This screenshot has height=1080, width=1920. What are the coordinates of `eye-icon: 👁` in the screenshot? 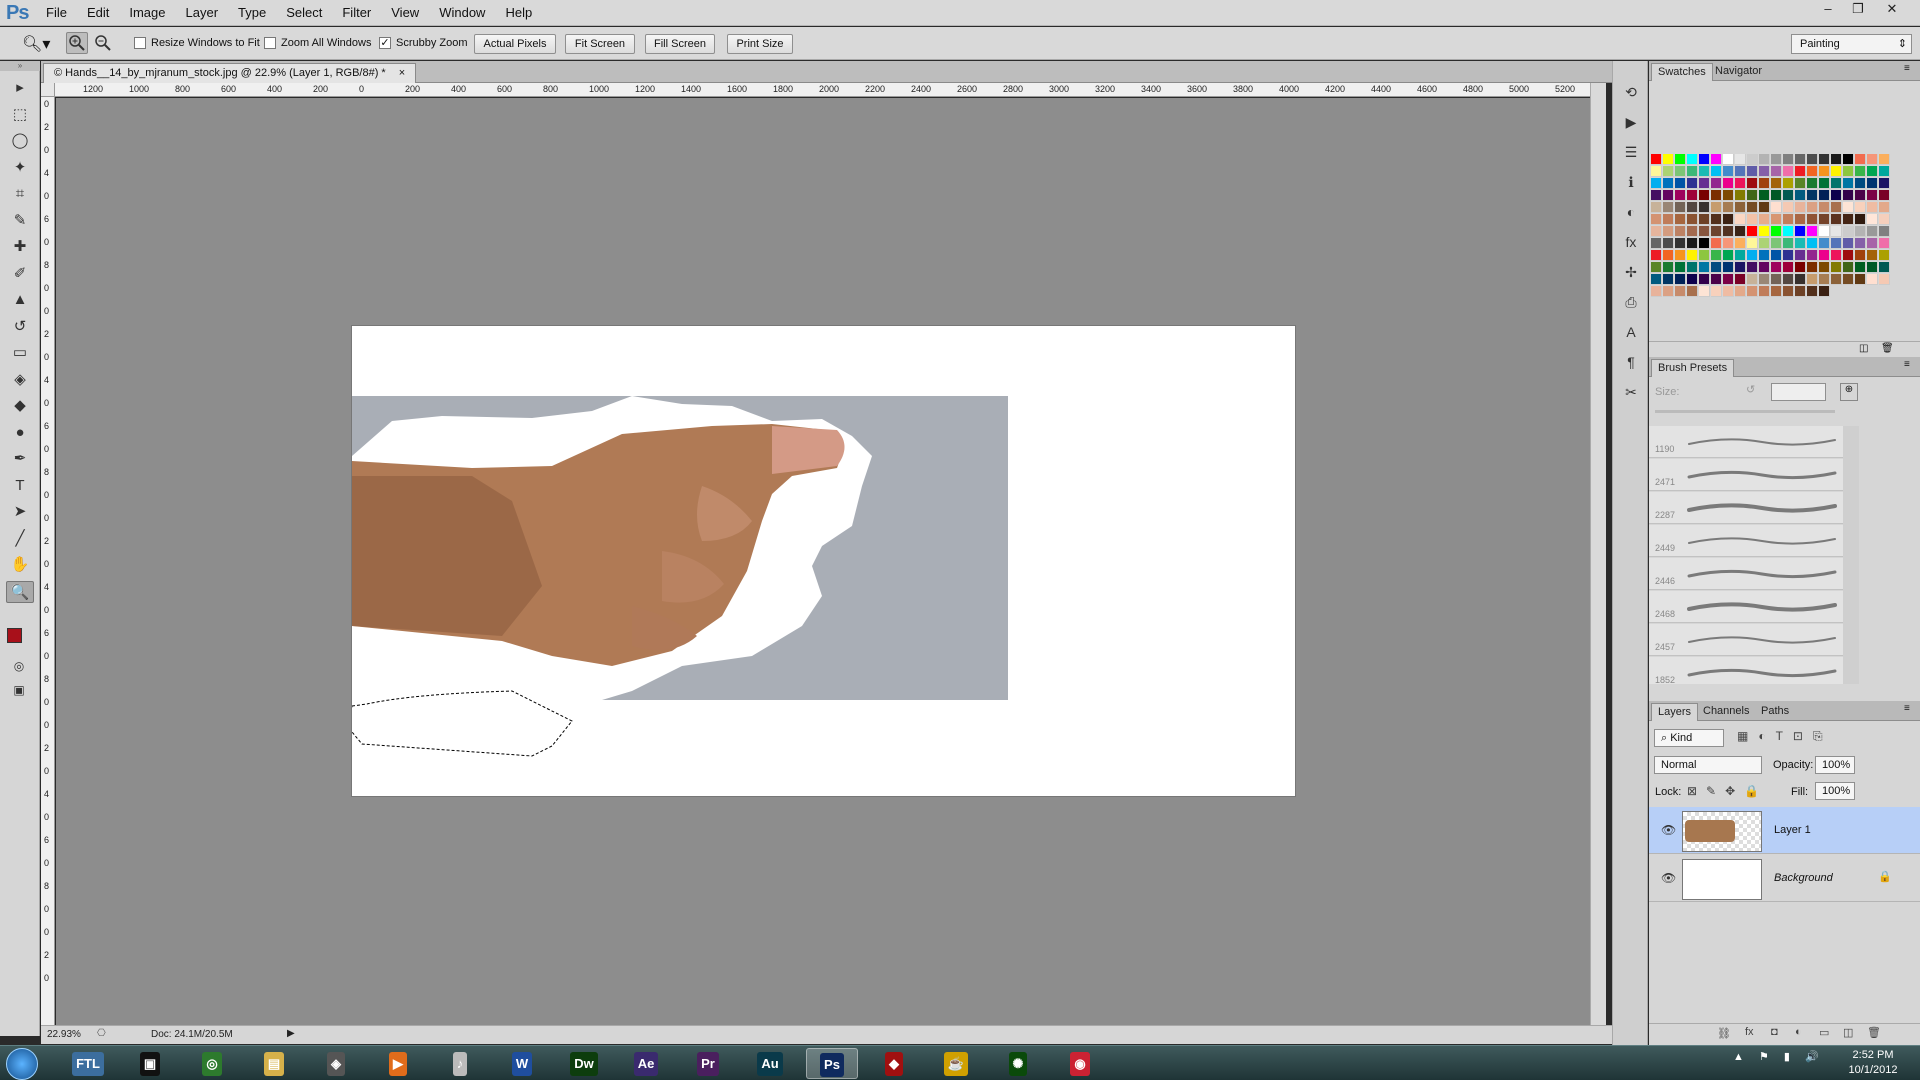 It's located at (1668, 830).